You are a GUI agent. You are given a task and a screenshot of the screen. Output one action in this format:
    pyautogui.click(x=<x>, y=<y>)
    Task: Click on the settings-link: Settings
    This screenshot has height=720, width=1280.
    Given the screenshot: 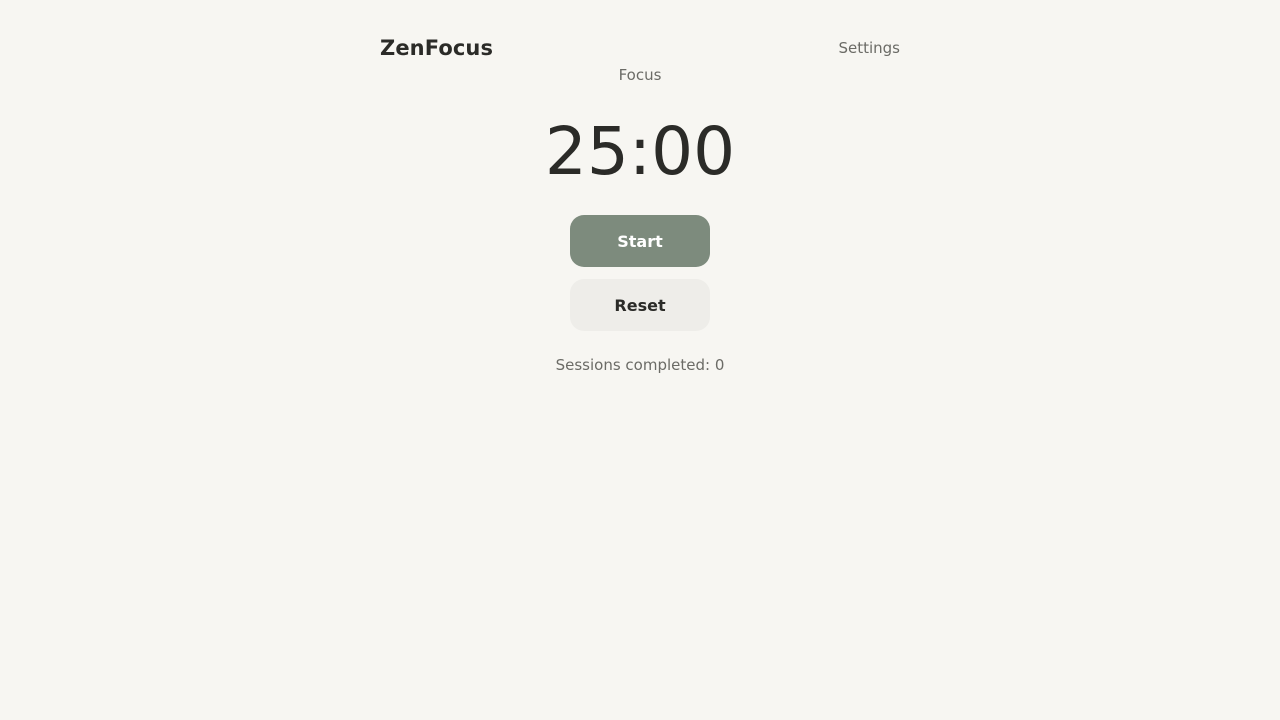 What is the action you would take?
    pyautogui.click(x=869, y=48)
    